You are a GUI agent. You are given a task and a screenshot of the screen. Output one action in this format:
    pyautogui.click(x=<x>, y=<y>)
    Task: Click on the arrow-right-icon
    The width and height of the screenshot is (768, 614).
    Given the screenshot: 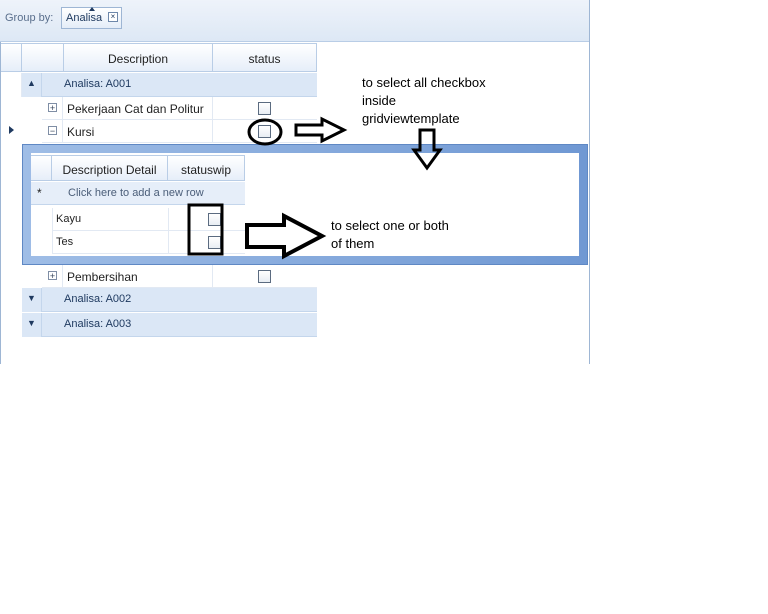 What is the action you would take?
    pyautogui.click(x=321, y=130)
    